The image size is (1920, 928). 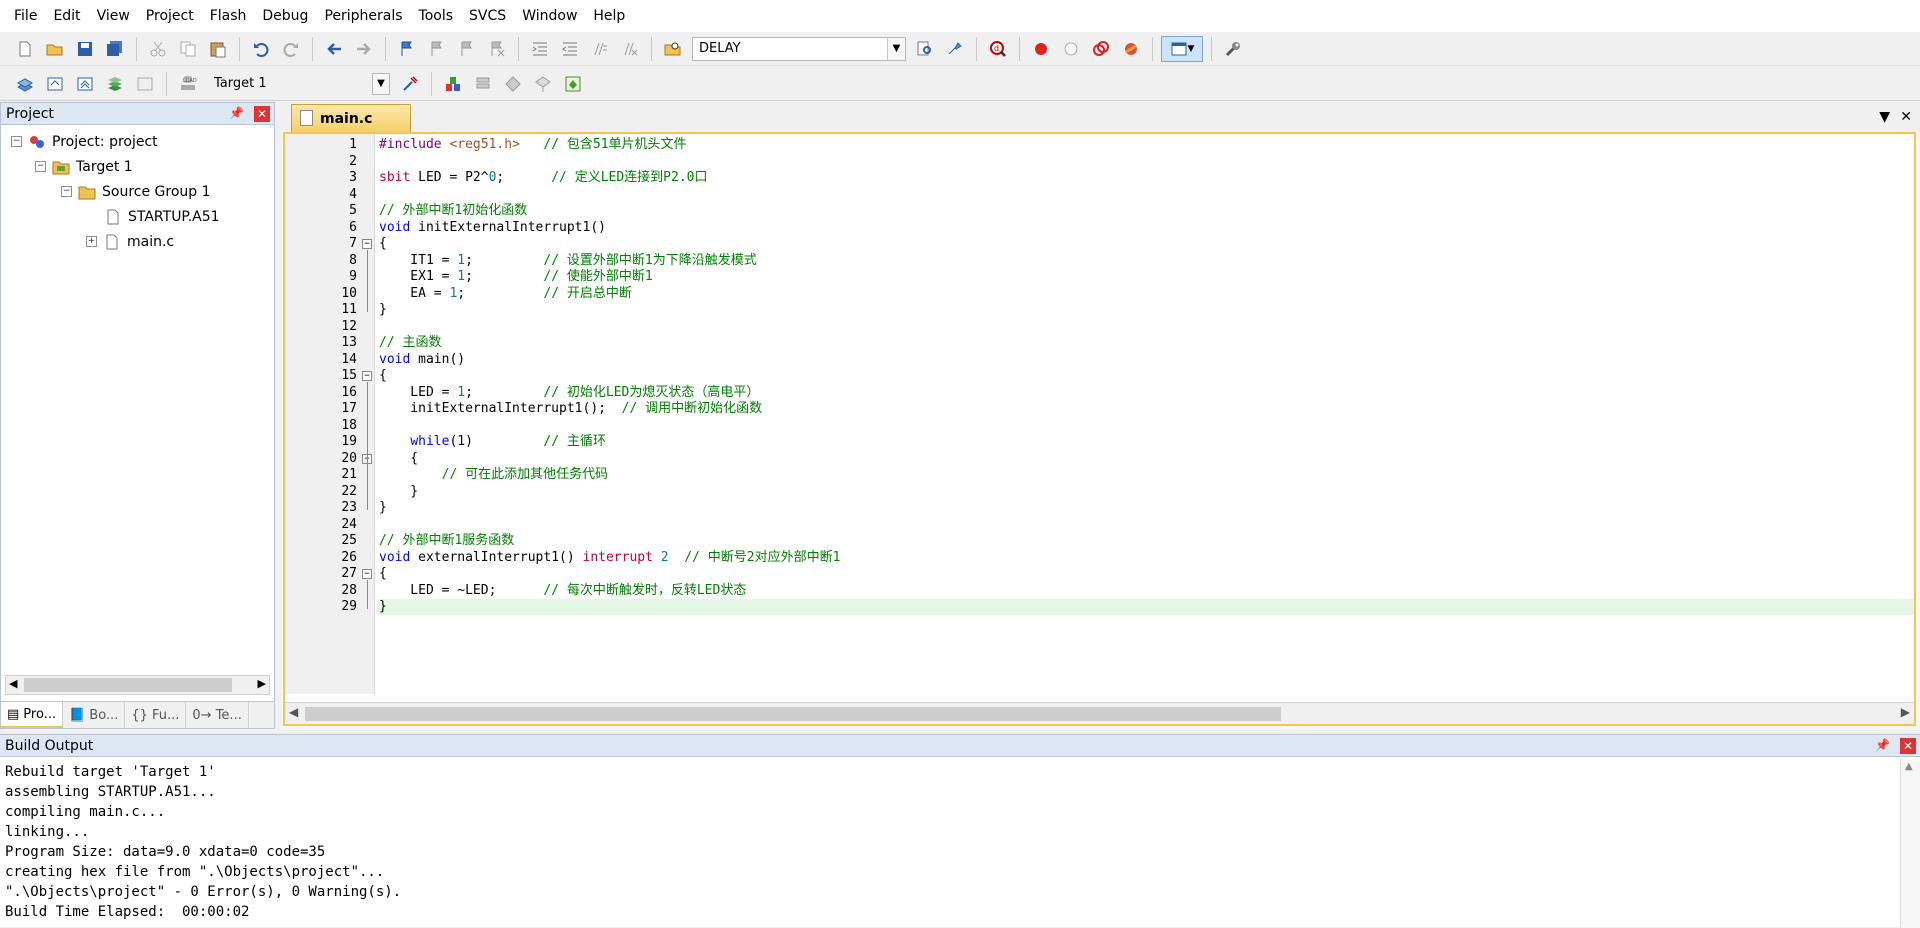 I want to click on incremental-find-icon, so click(x=955, y=49).